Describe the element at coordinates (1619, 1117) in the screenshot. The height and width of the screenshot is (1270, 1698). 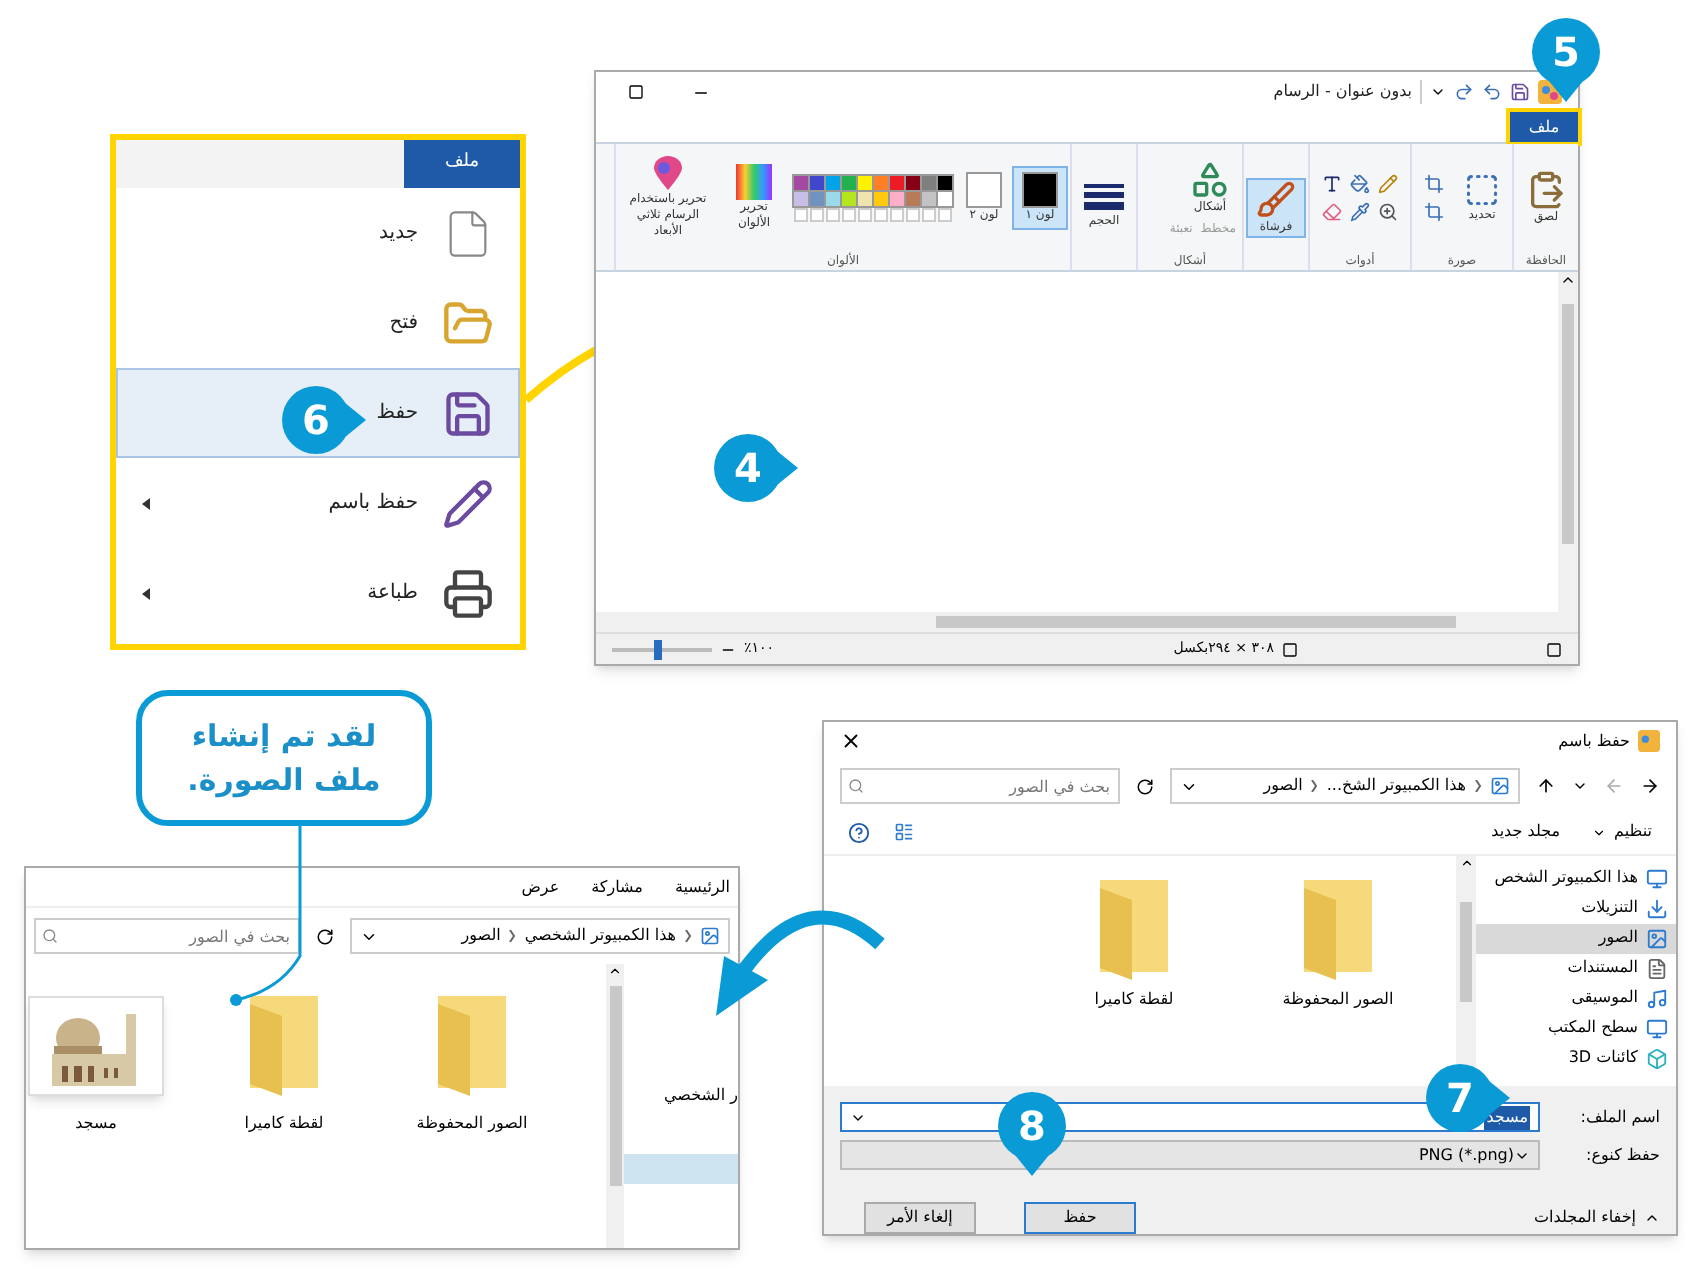
I see `field-label: اسم الملف:` at that location.